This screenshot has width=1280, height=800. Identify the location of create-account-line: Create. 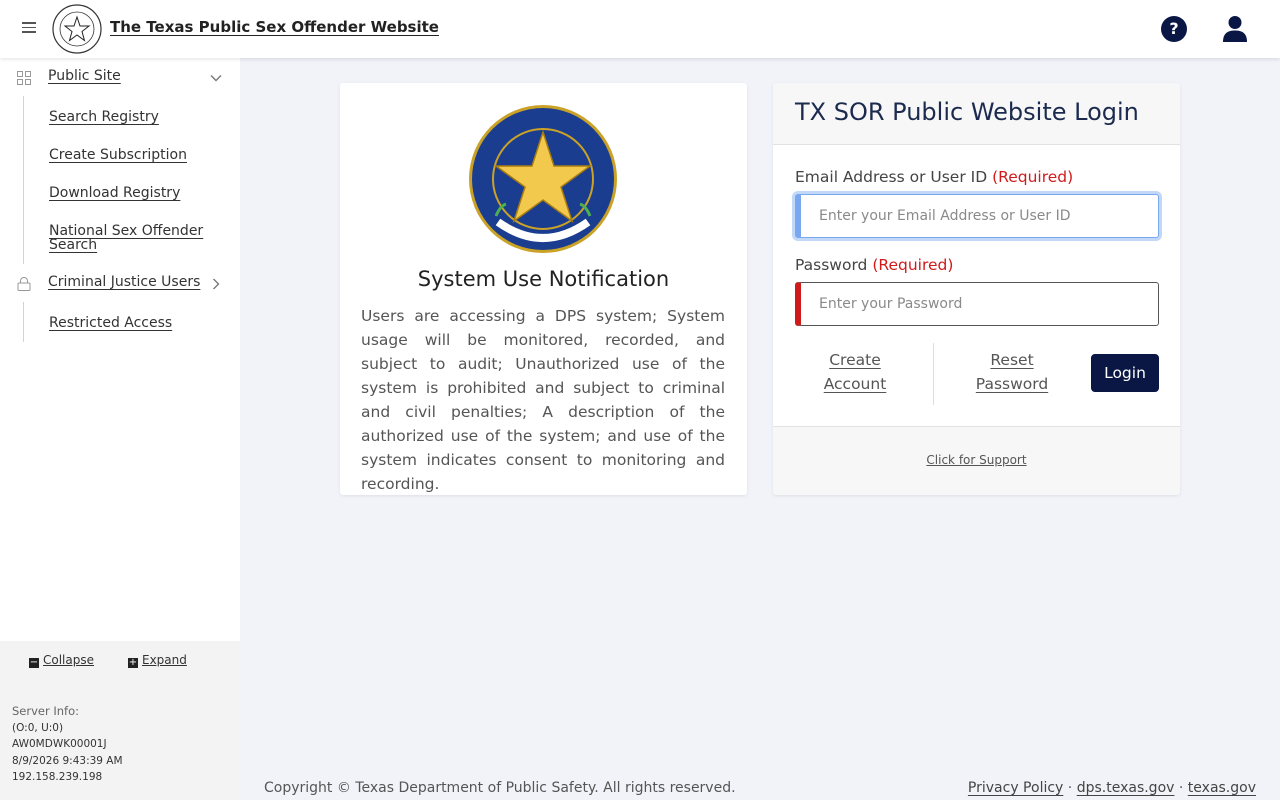
(855, 360).